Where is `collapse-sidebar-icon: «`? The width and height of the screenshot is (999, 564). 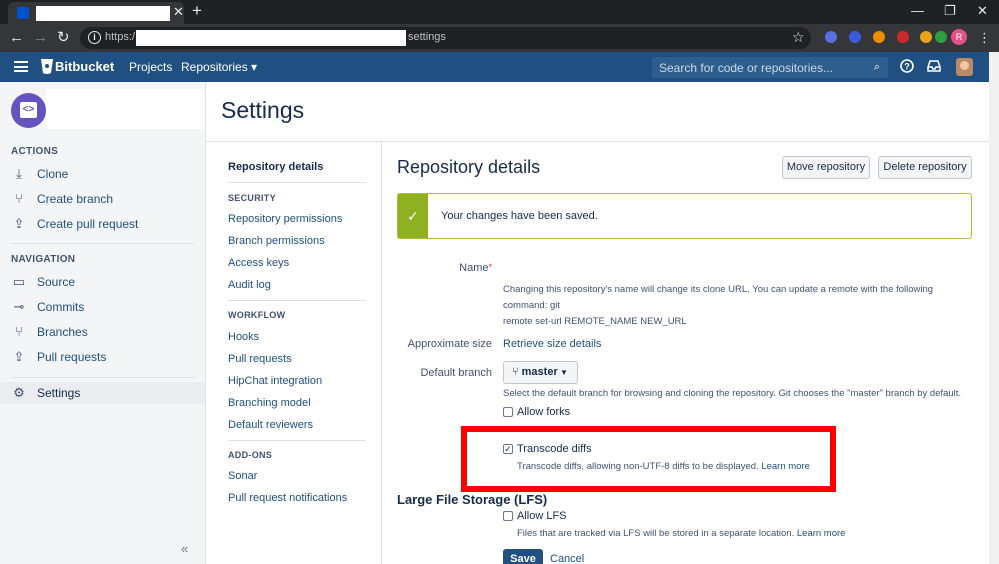 collapse-sidebar-icon: « is located at coordinates (184, 548).